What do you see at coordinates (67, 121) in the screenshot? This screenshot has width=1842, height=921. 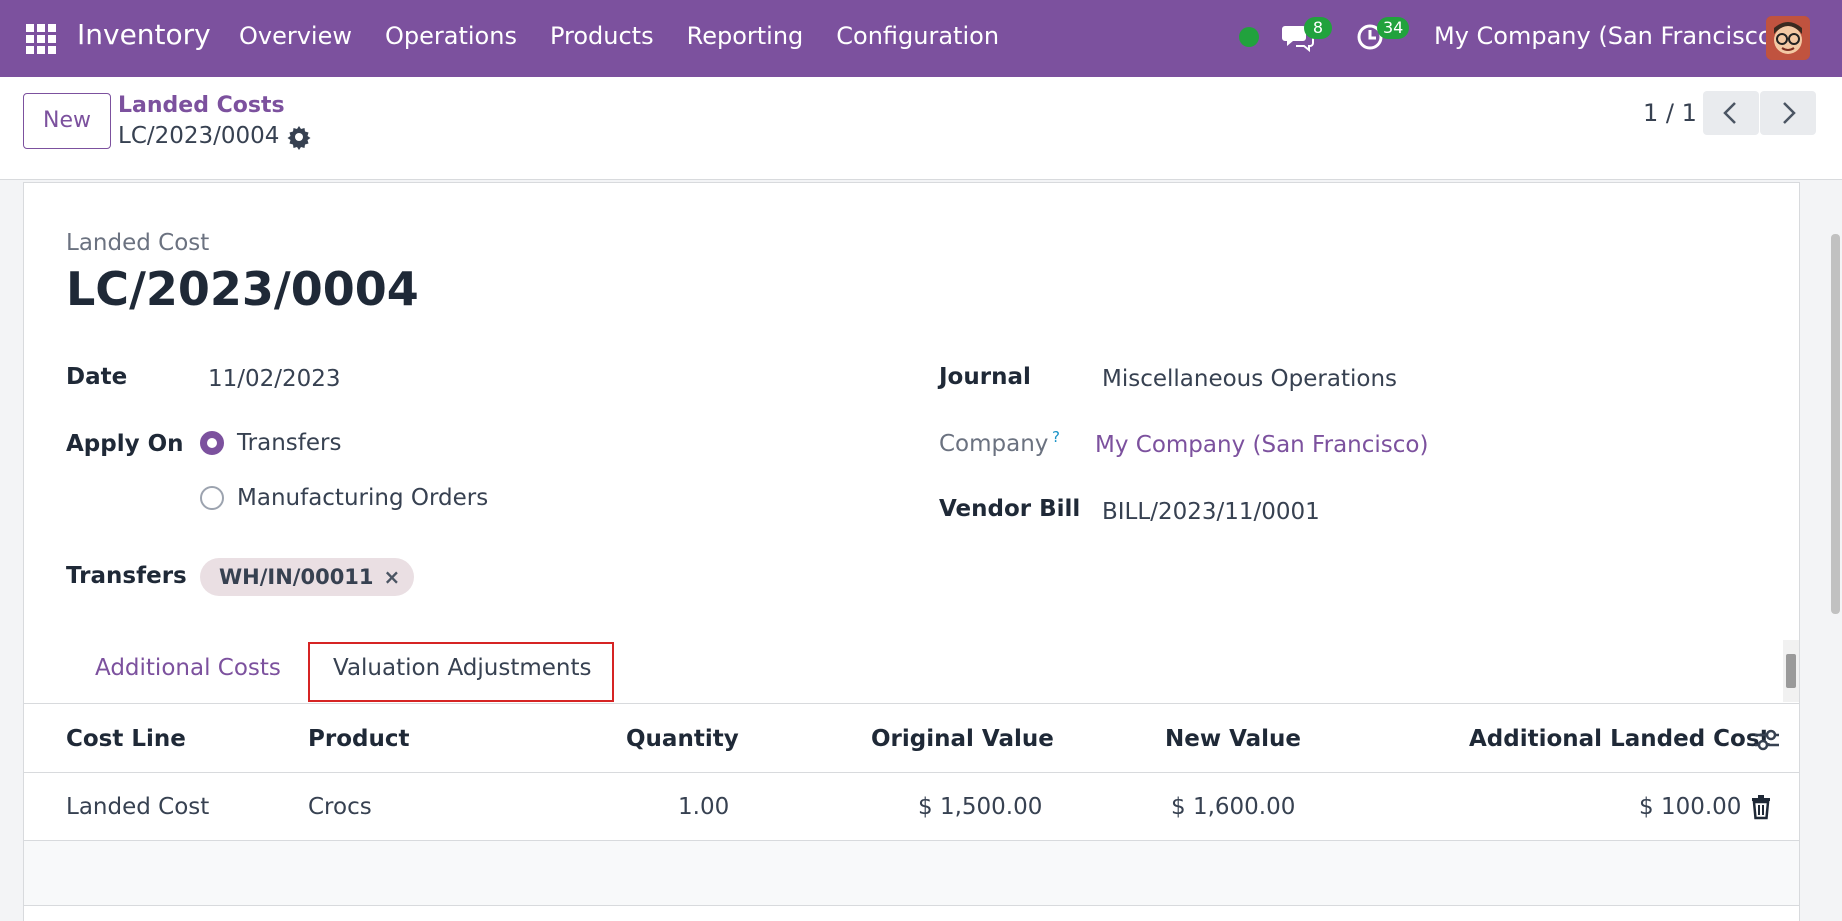 I see `new-button: New` at bounding box center [67, 121].